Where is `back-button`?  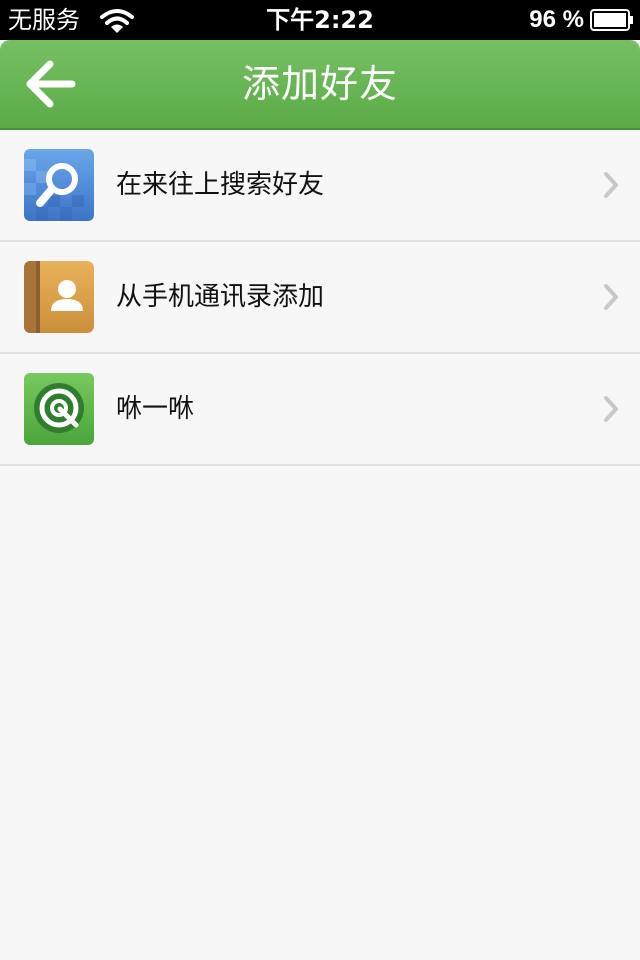 back-button is located at coordinates (50, 84).